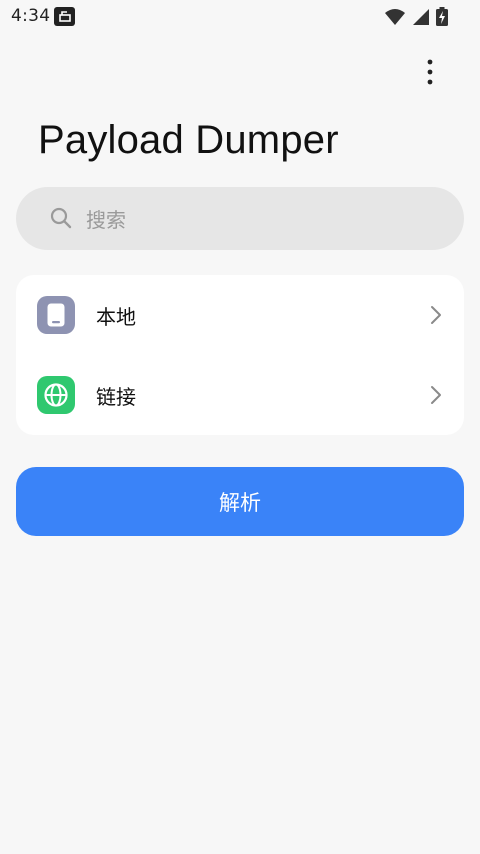 The width and height of the screenshot is (480, 854). I want to click on notification-icon, so click(64, 16).